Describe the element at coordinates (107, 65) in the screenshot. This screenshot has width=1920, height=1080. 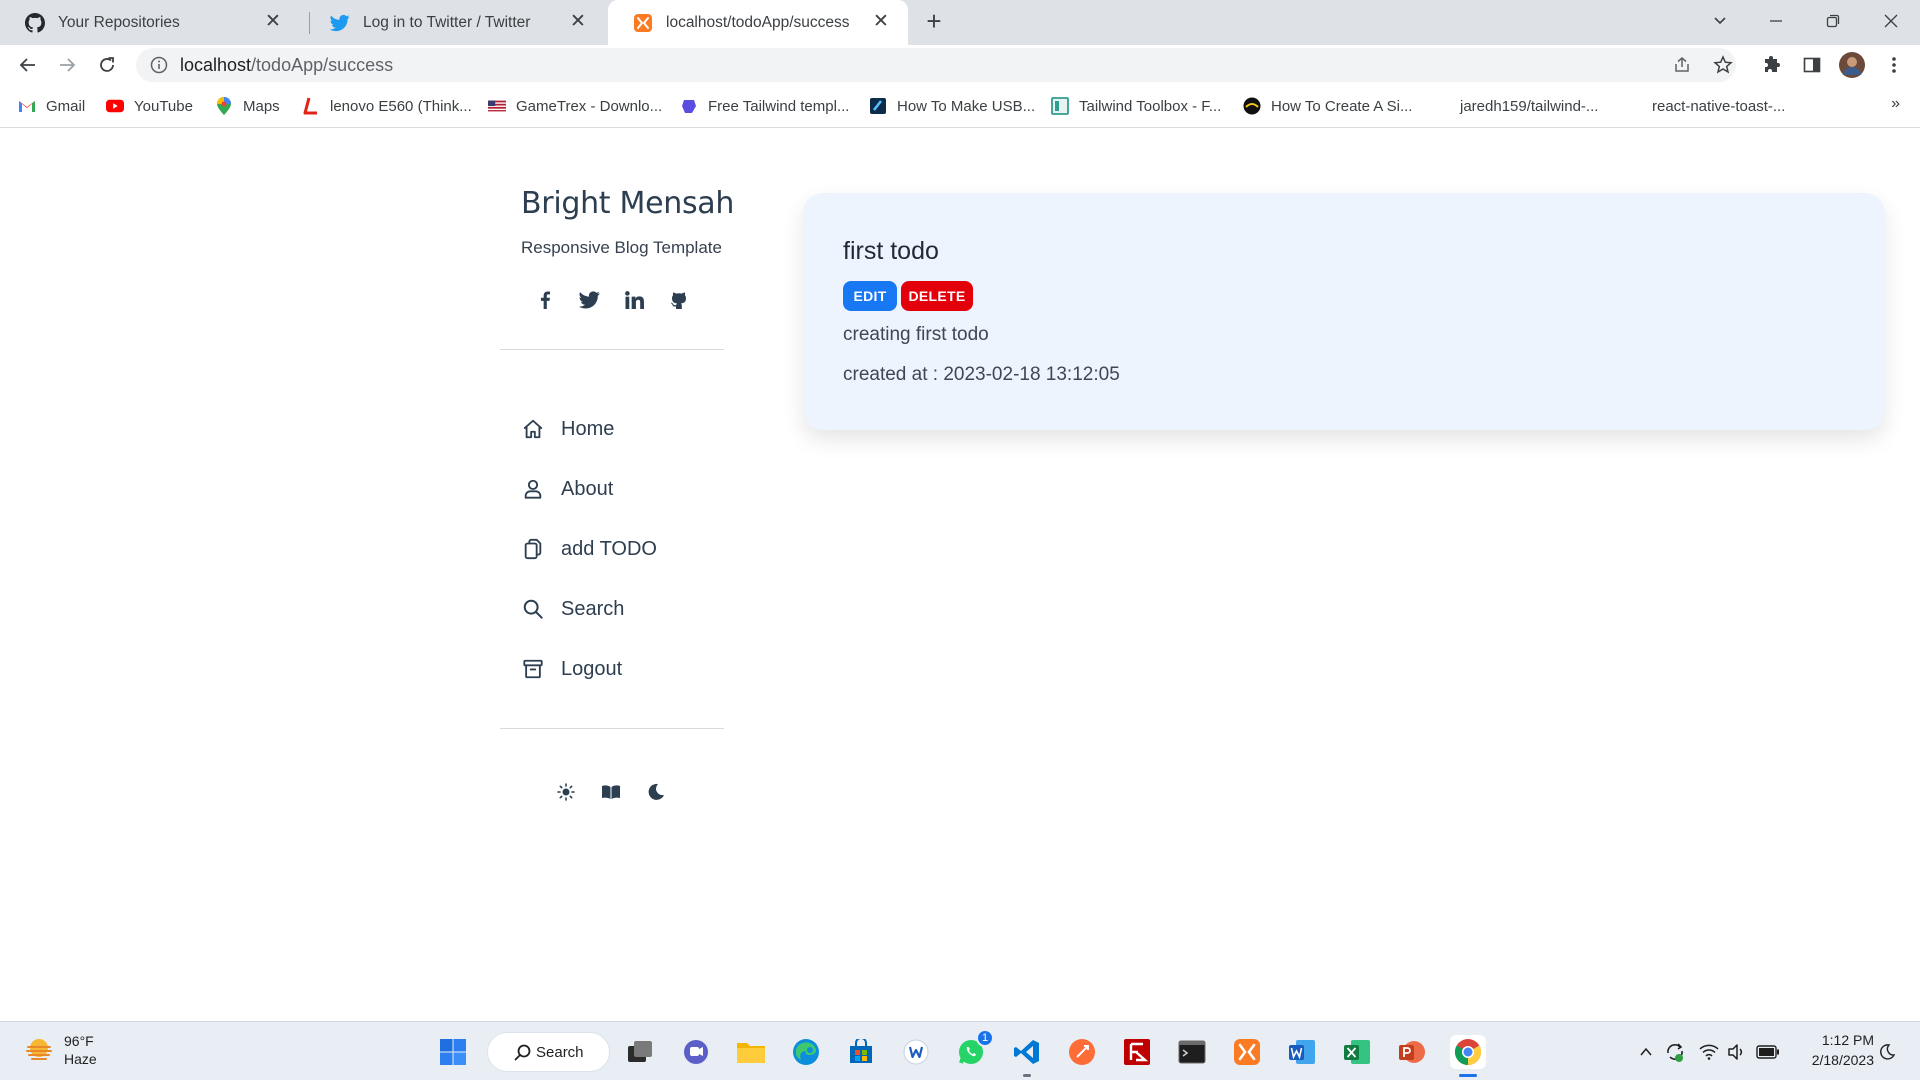
I see `reload-button` at that location.